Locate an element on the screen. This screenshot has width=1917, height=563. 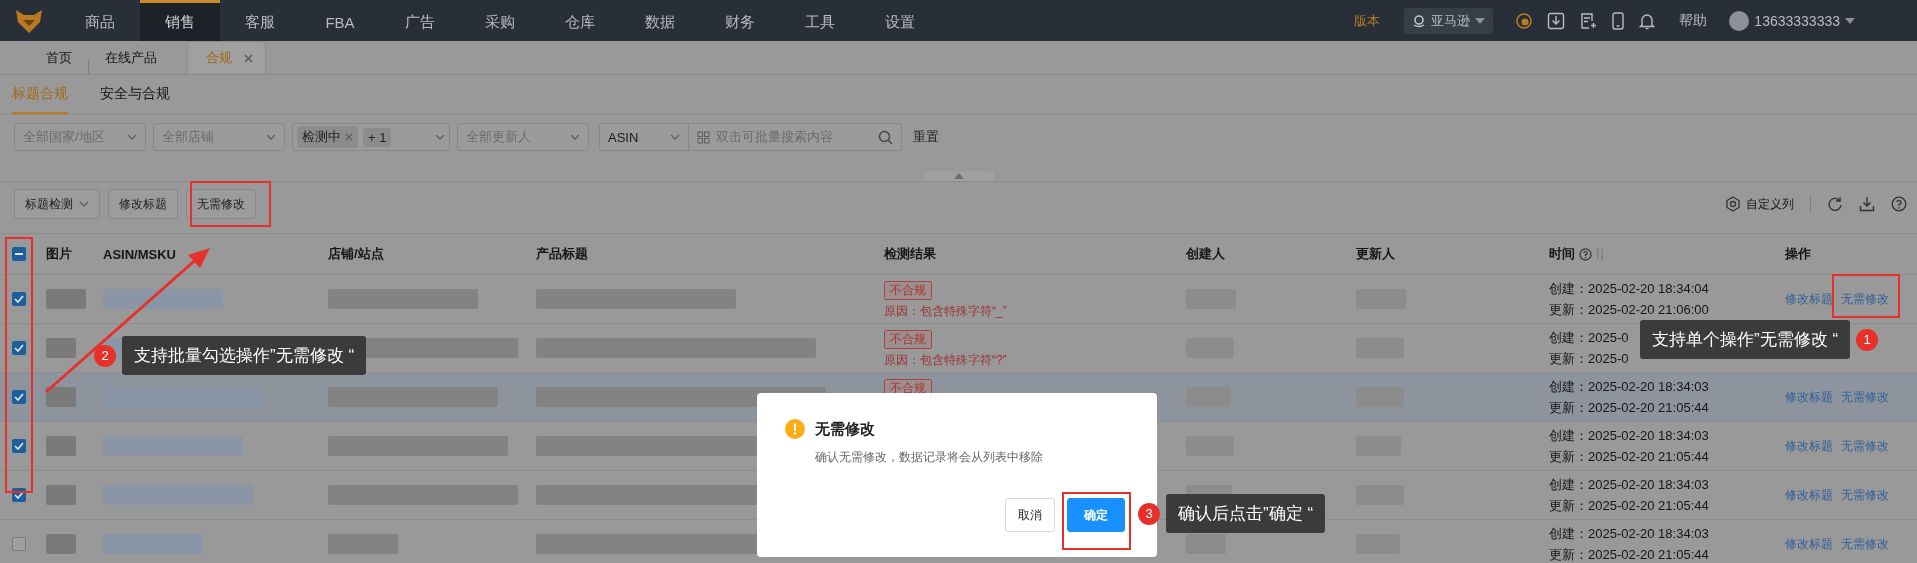
dialog-title: 无需修改 is located at coordinates (845, 429).